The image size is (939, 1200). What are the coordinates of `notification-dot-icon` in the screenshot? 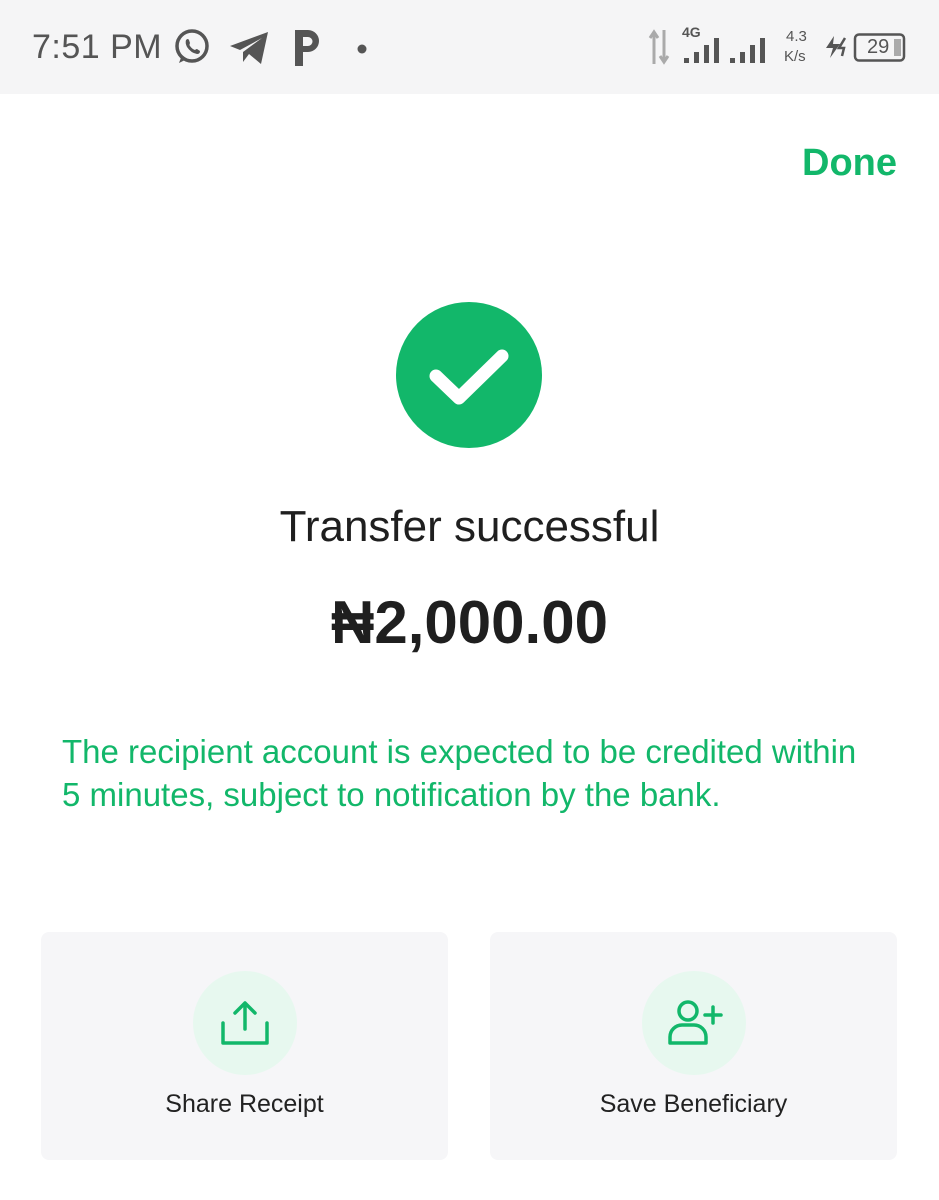 It's located at (362, 50).